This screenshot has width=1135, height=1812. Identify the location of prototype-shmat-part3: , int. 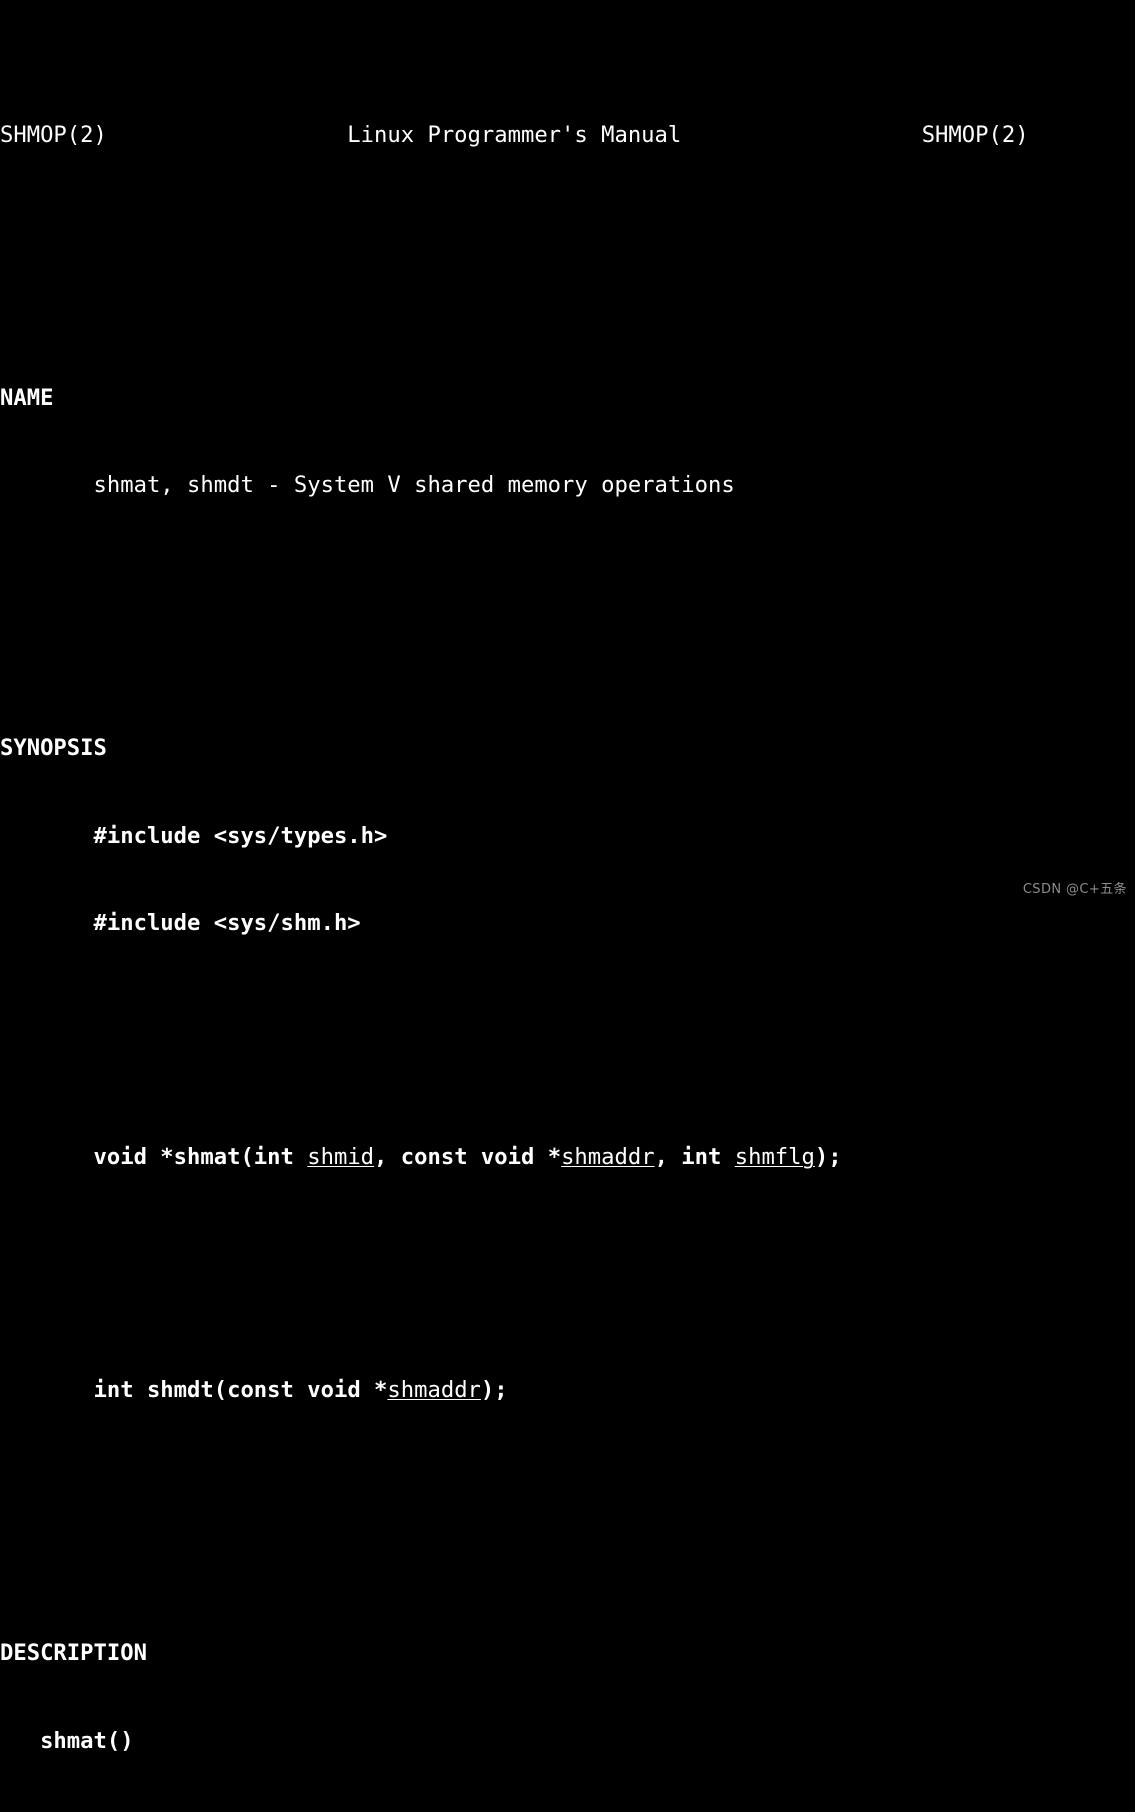
(694, 1156).